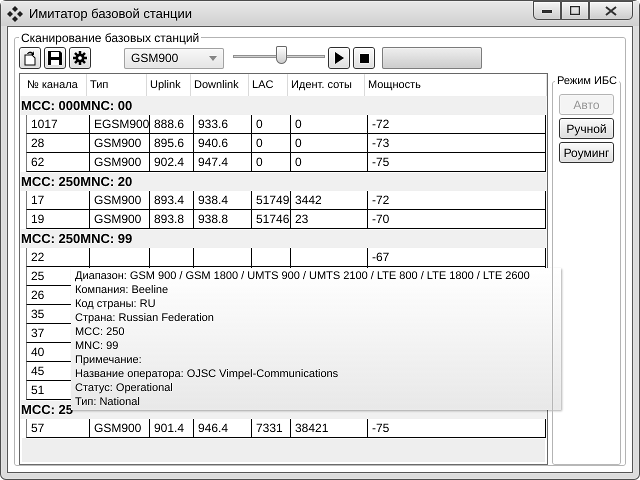 Image resolution: width=640 pixels, height=480 pixels. Describe the element at coordinates (58, 143) in the screenshot. I see `table-cell: 28` at that location.